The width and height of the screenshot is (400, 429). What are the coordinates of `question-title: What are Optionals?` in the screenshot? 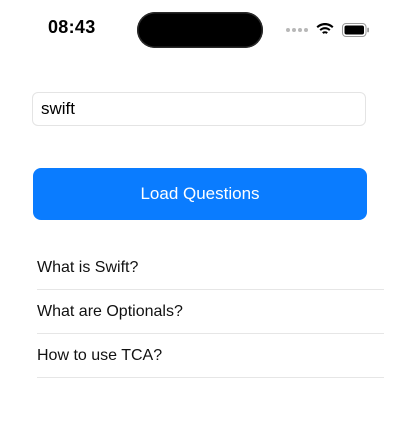 It's located at (110, 311).